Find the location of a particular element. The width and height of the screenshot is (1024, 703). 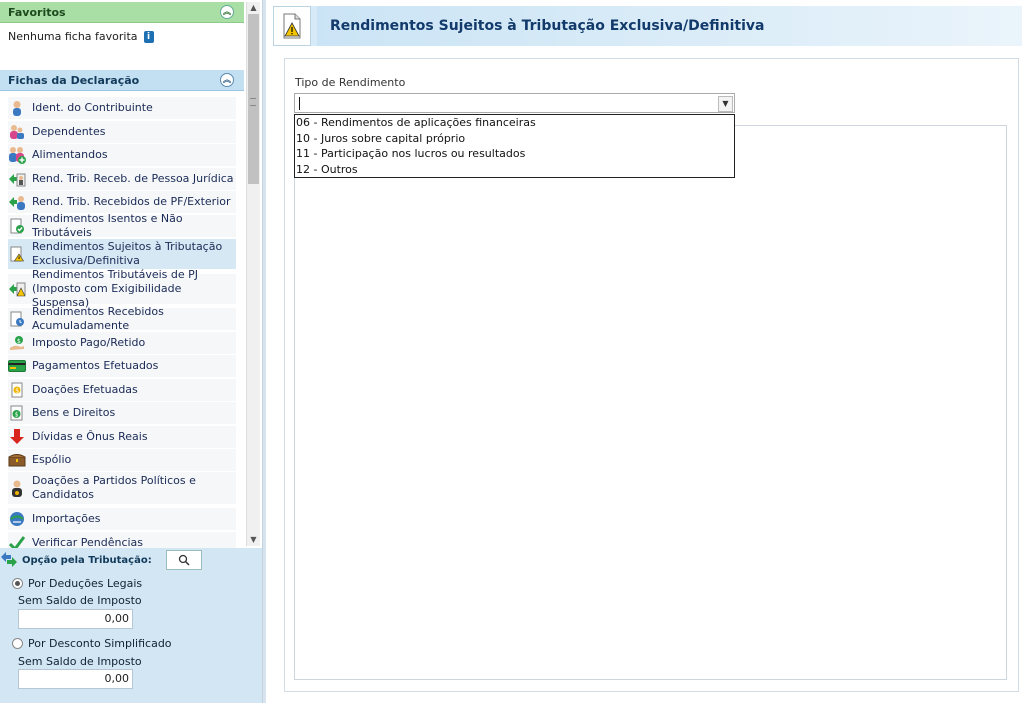

debt-arrow-icon is located at coordinates (17, 437).